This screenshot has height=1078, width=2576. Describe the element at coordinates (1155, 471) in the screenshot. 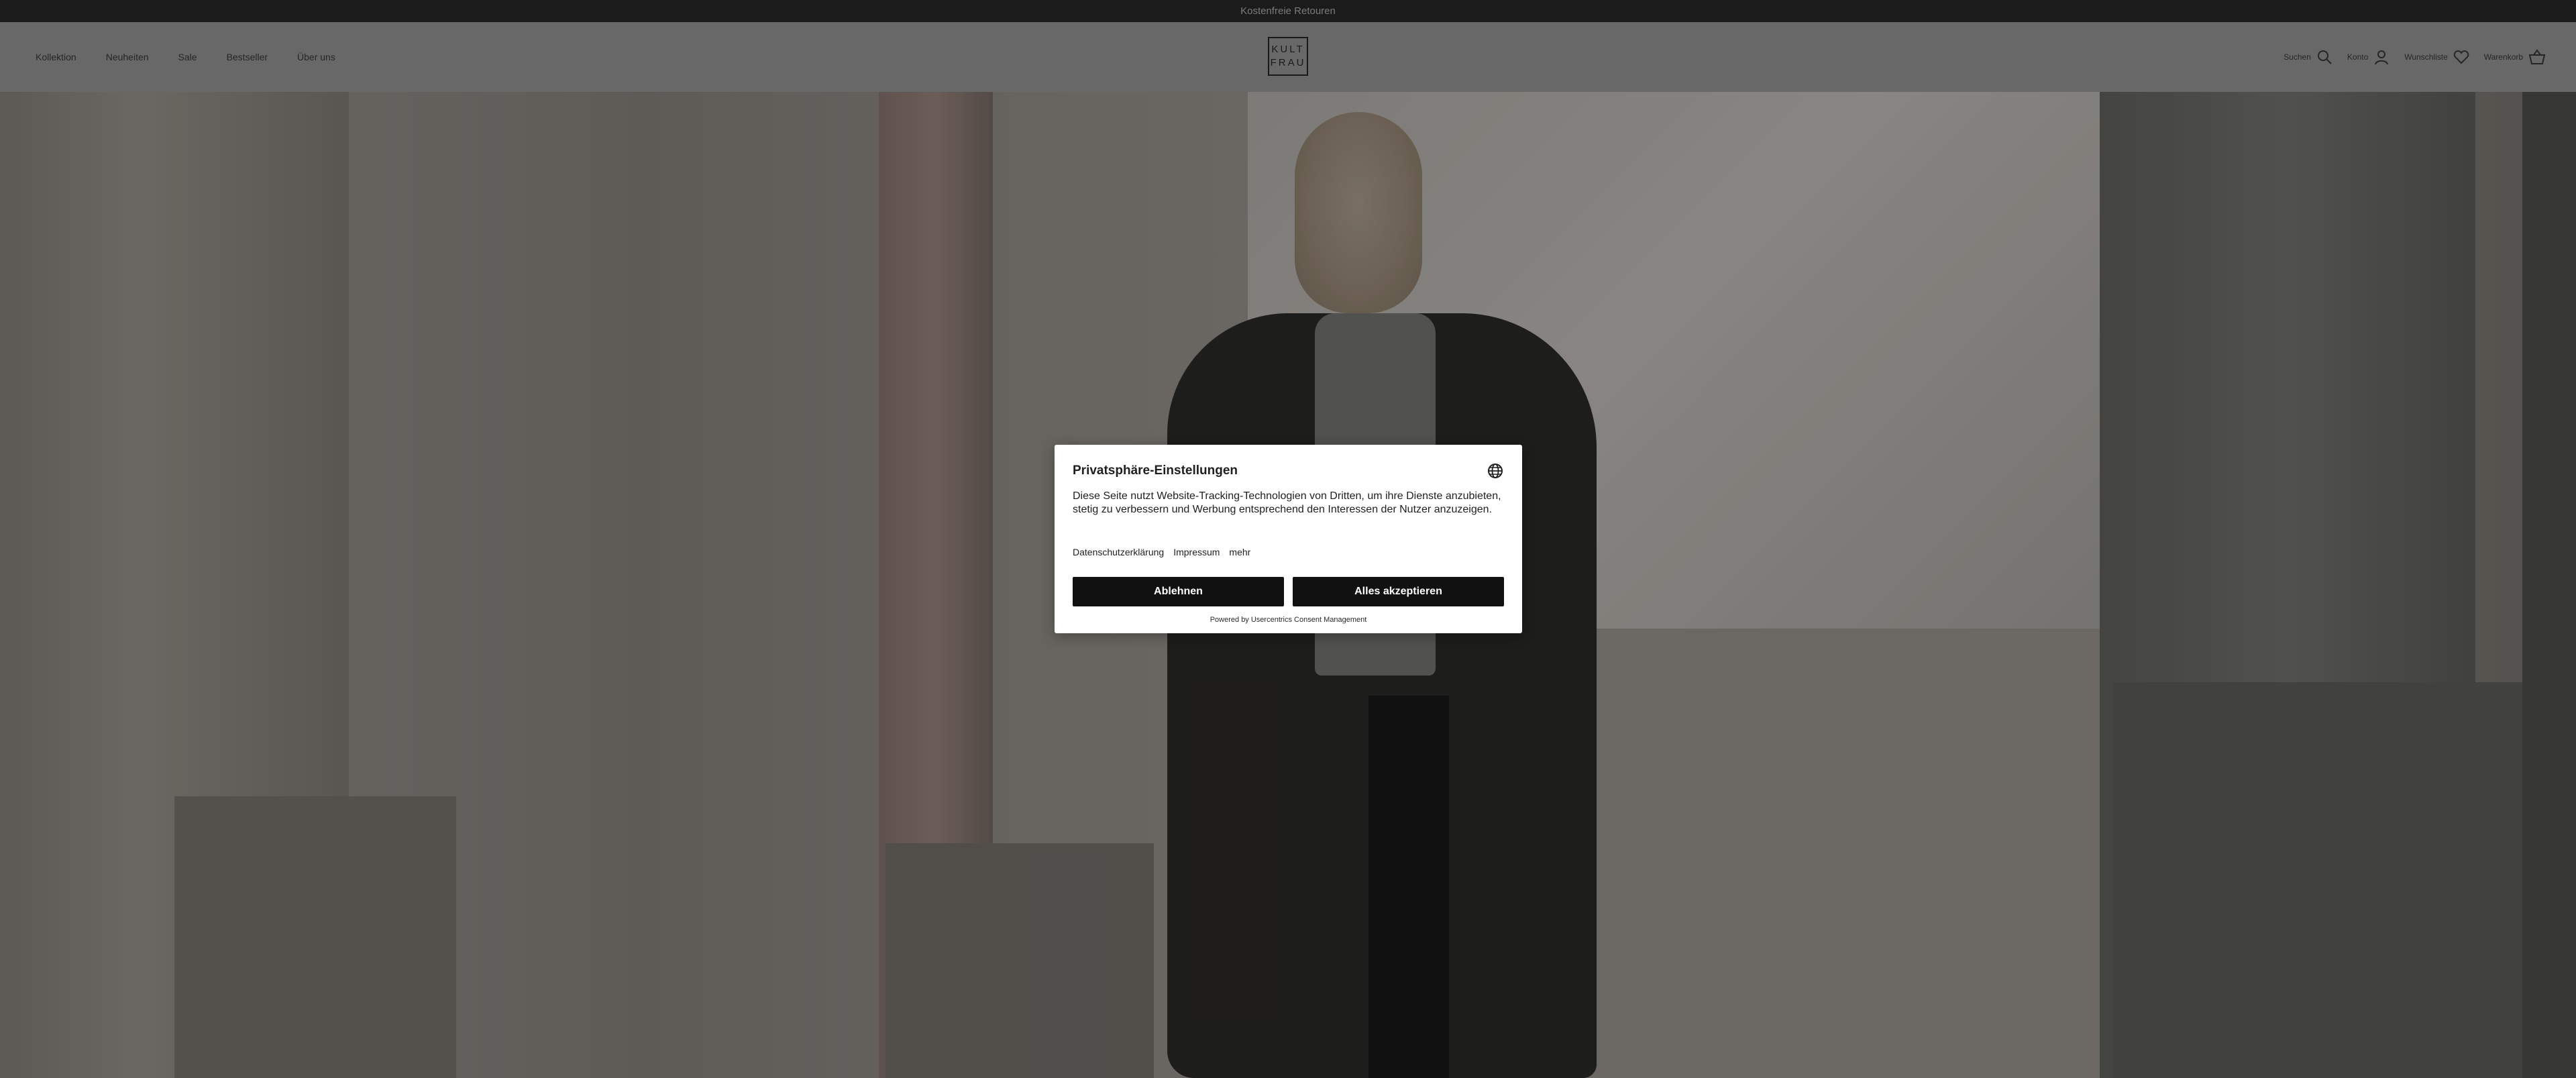

I see `consent-title: Privatsphäre-Einstellungen` at that location.